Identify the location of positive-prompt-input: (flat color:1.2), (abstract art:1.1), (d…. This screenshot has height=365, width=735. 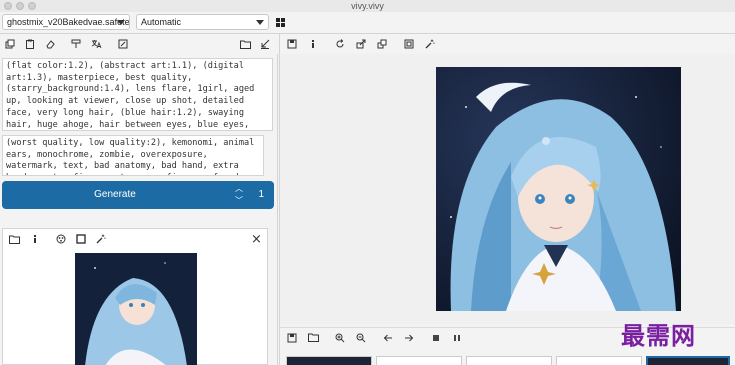
(137, 94).